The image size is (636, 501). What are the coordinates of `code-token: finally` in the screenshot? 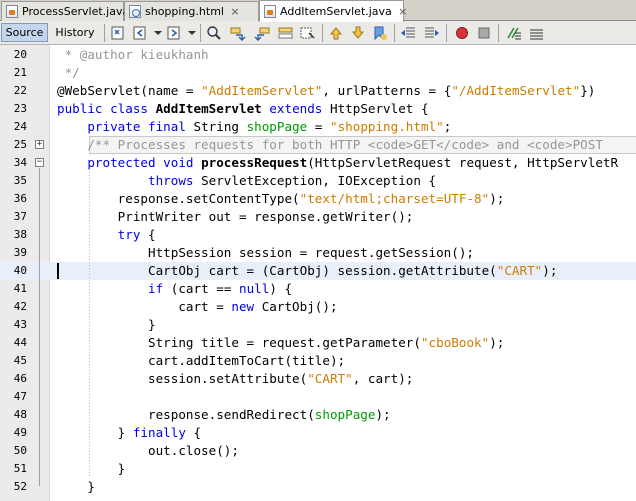 It's located at (159, 432).